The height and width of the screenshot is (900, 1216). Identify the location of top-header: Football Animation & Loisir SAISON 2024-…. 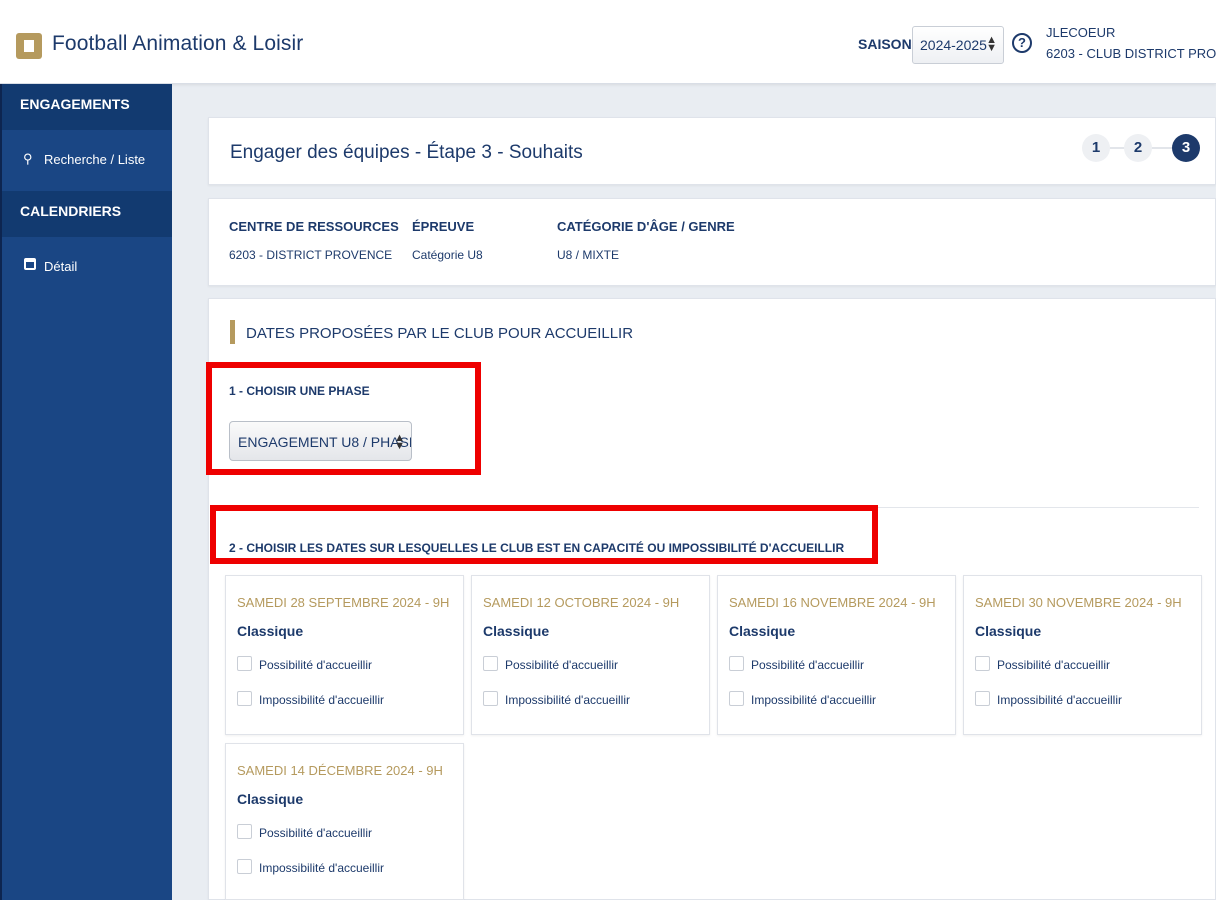
(608, 42).